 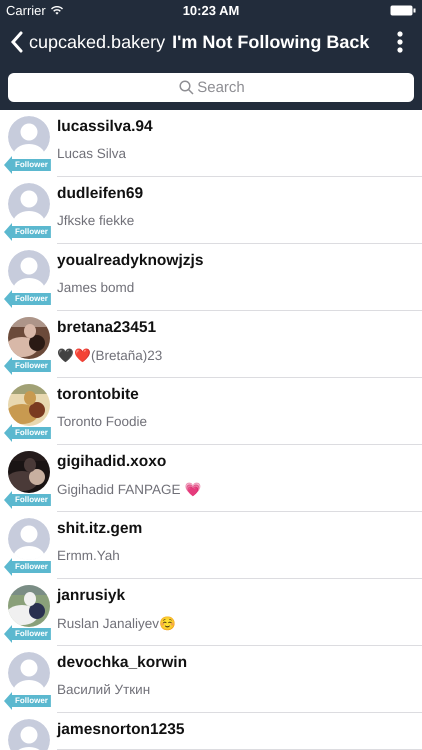 What do you see at coordinates (96, 287) in the screenshot?
I see `full-name: James bomd` at bounding box center [96, 287].